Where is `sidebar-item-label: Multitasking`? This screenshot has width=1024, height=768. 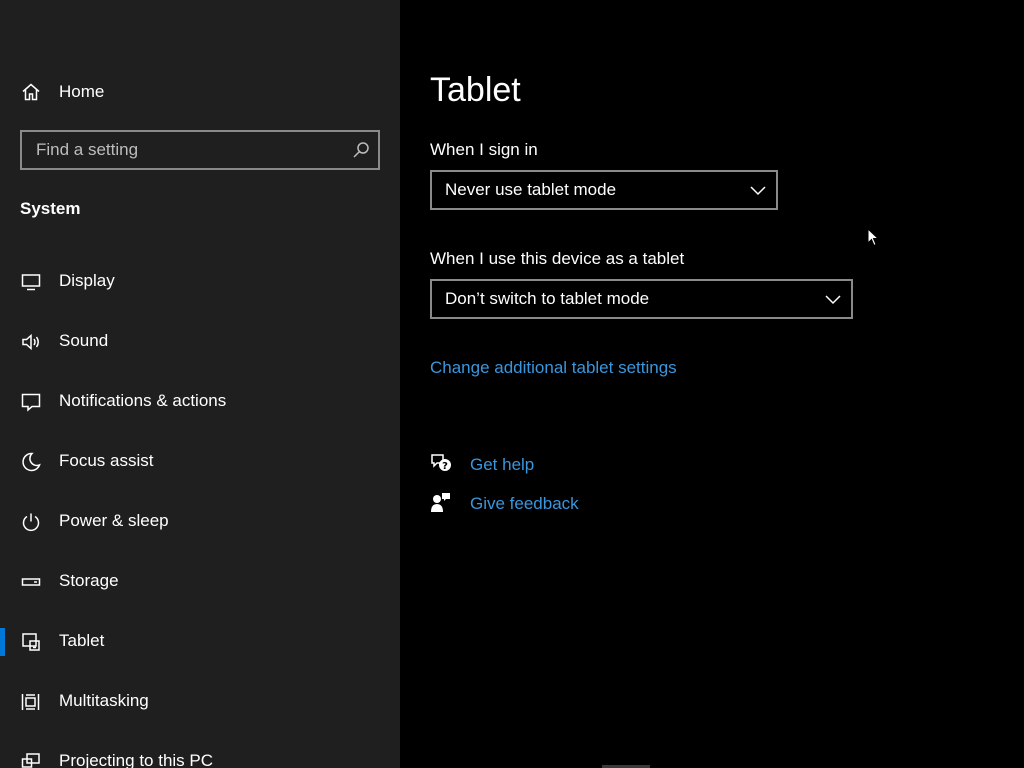 sidebar-item-label: Multitasking is located at coordinates (104, 700).